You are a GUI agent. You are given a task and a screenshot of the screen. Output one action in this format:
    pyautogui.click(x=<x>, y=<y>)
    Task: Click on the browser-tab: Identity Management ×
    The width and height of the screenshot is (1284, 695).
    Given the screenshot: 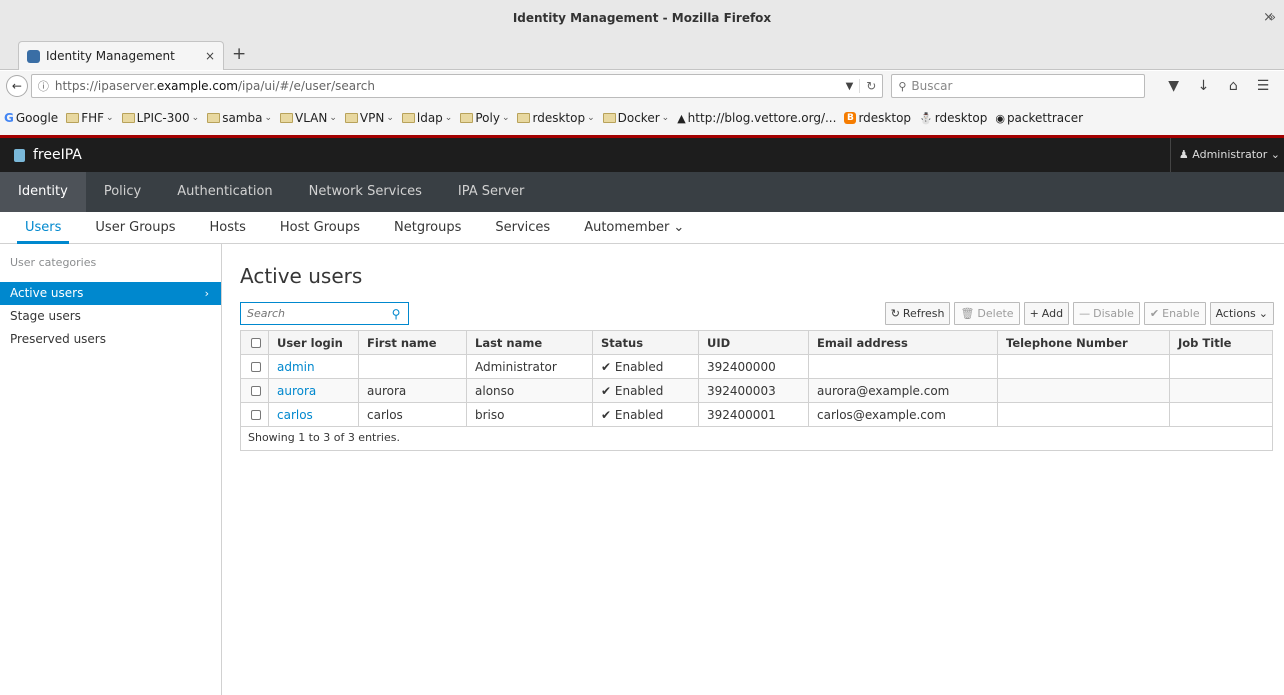 What is the action you would take?
    pyautogui.click(x=121, y=55)
    